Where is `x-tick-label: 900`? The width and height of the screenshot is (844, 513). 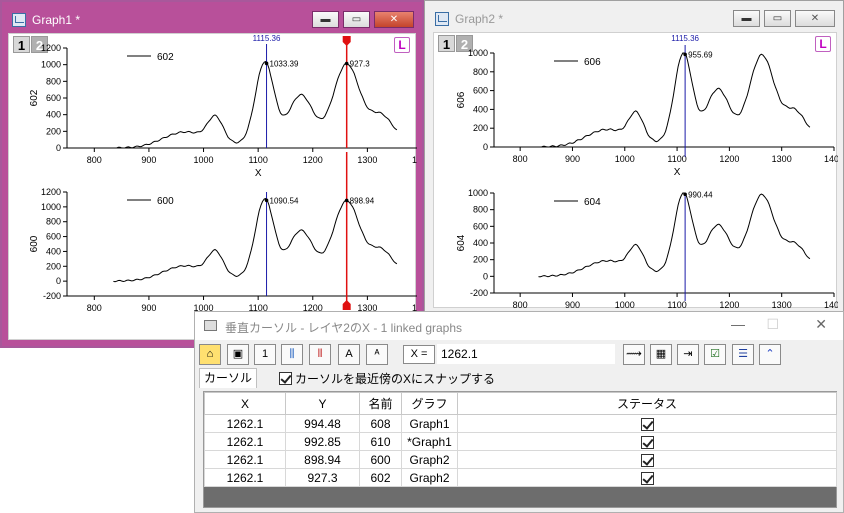 x-tick-label: 900 is located at coordinates (148, 308).